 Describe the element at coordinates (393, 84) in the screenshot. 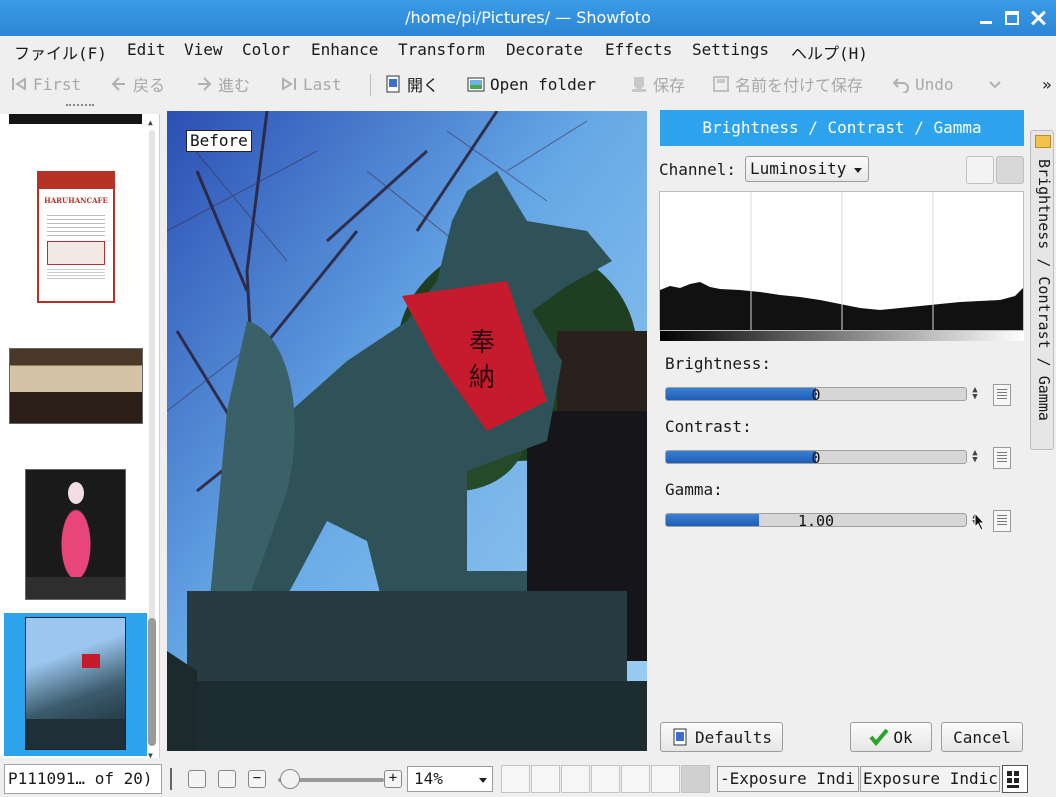

I see `document-open-icon` at that location.